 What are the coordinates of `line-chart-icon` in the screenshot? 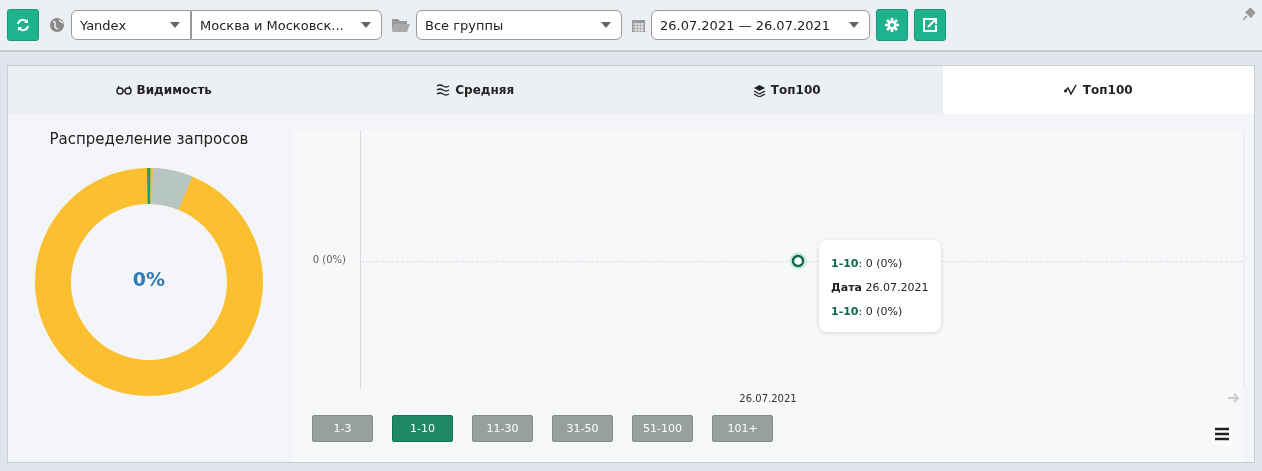 It's located at (1070, 90).